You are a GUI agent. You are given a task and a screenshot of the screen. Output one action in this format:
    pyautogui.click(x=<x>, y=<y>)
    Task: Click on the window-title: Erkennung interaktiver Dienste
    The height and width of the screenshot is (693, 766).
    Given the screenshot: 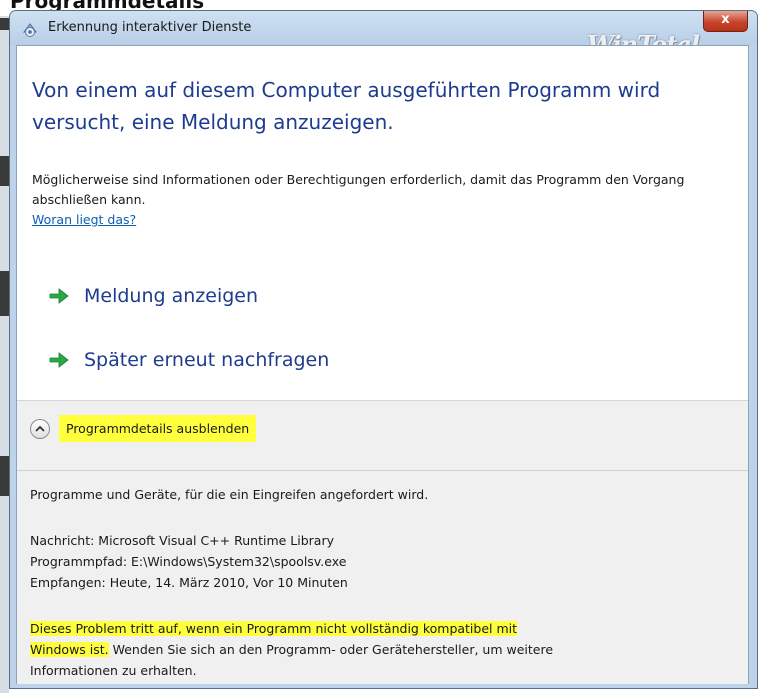 What is the action you would take?
    pyautogui.click(x=150, y=27)
    